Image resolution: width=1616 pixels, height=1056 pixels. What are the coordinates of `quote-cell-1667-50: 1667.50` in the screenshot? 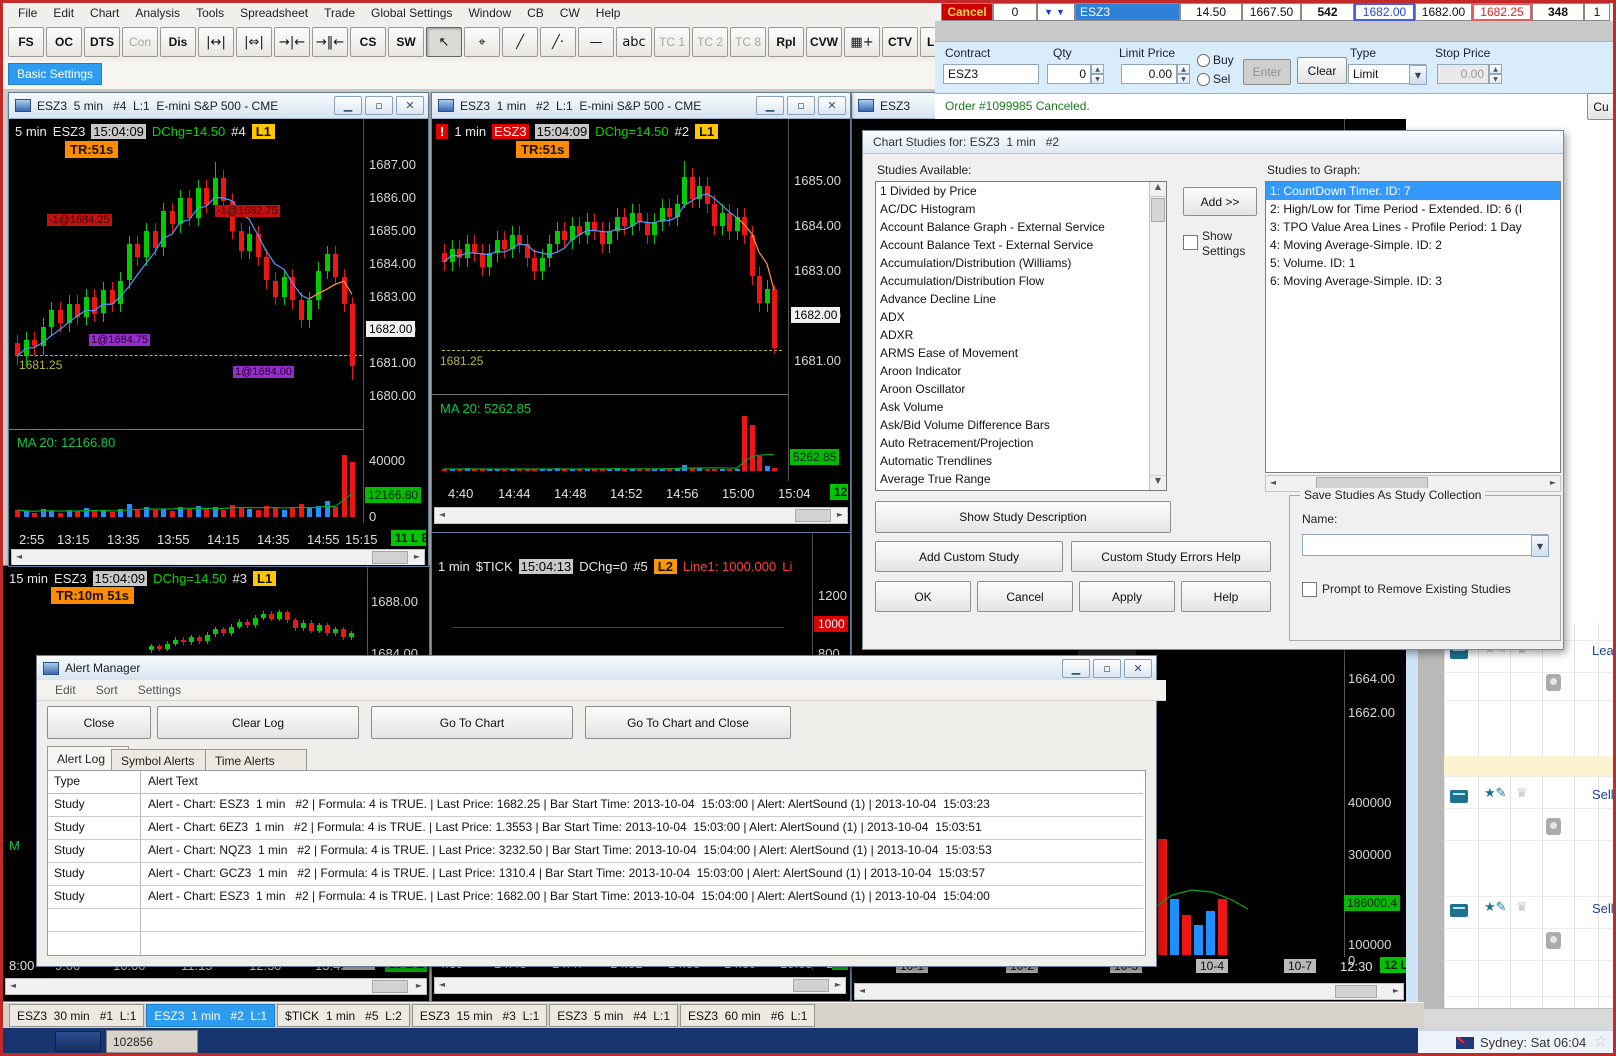 It's located at (1271, 12).